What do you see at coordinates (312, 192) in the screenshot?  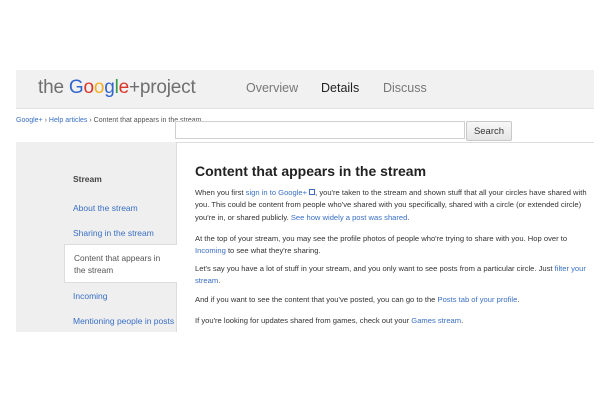 I see `external-link-icon` at bounding box center [312, 192].